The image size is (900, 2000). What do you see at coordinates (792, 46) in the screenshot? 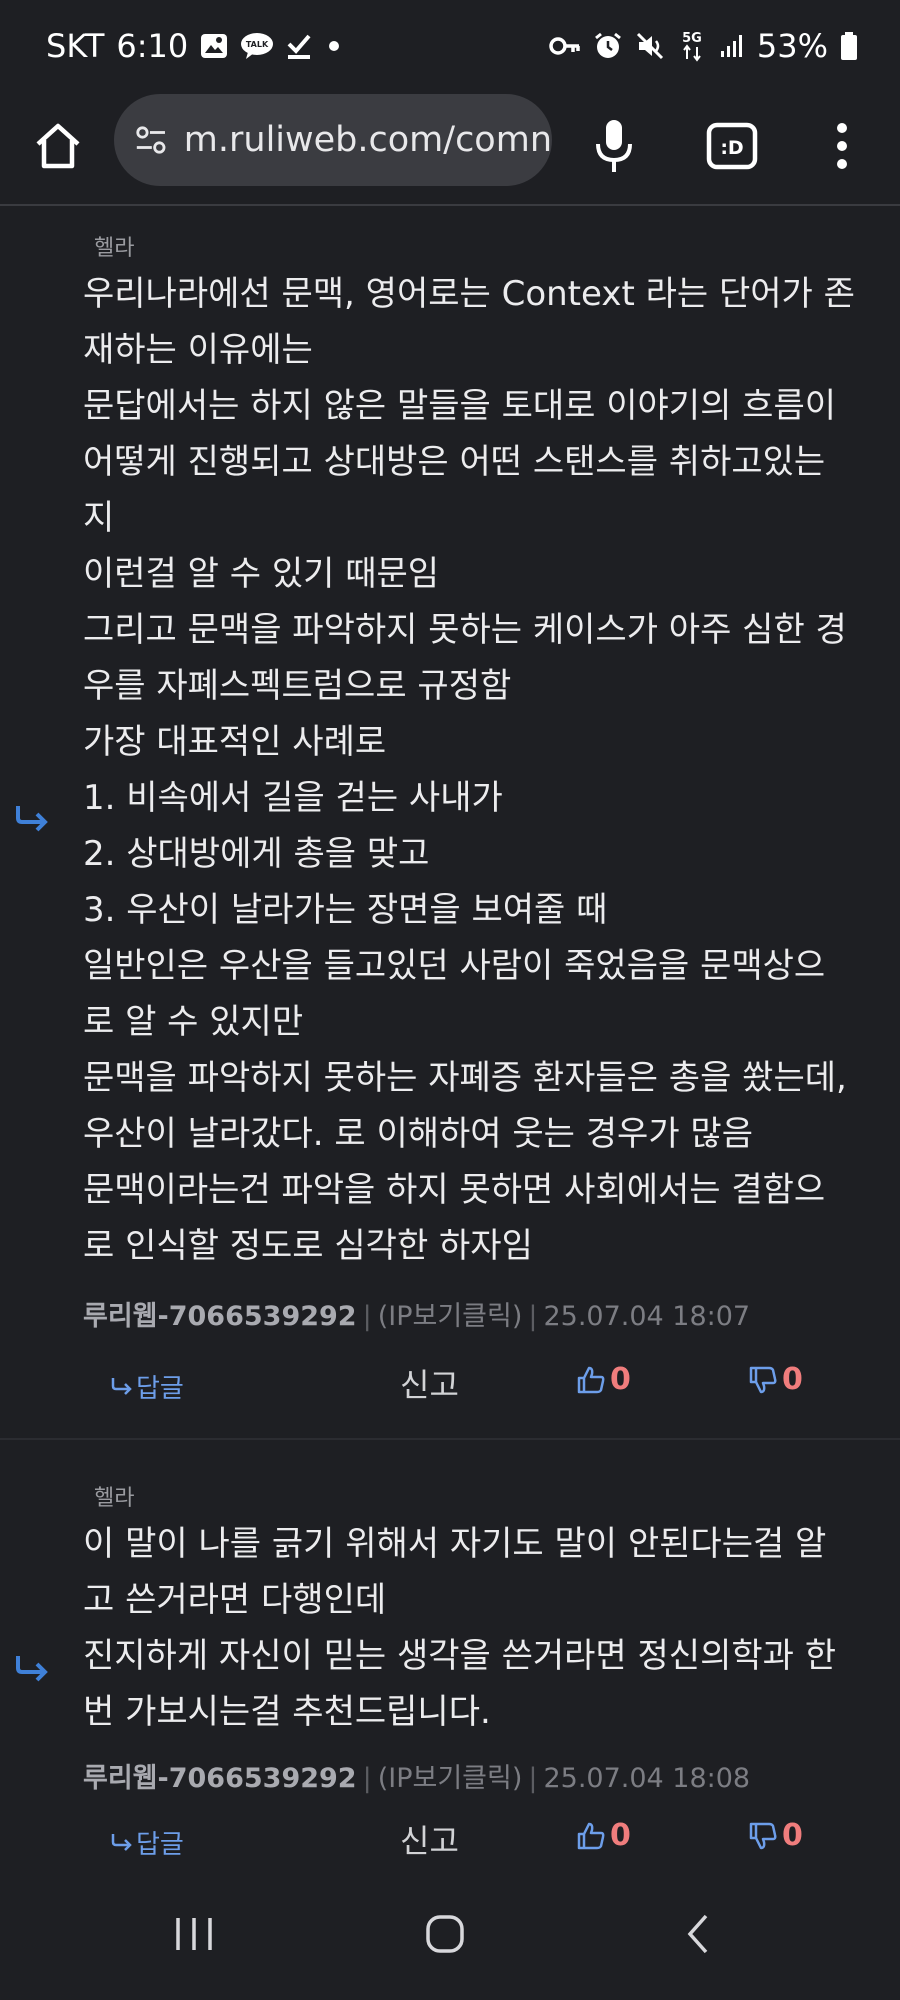
I see `battery-percent: 53%` at bounding box center [792, 46].